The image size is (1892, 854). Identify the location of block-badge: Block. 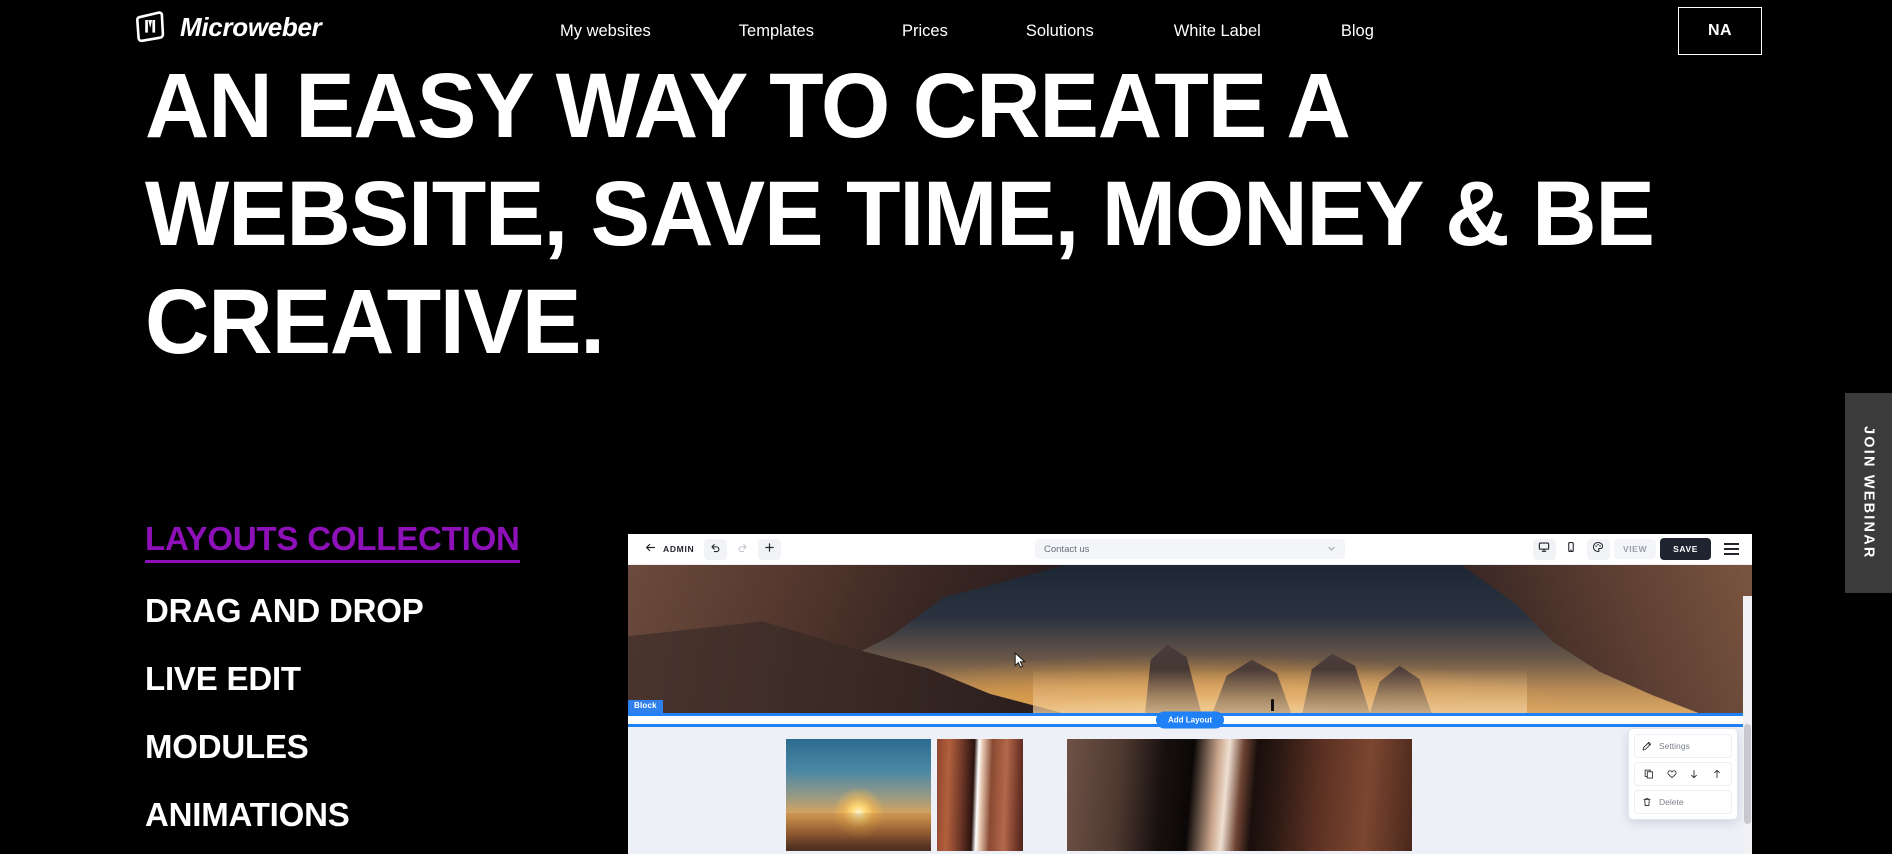
(645, 706).